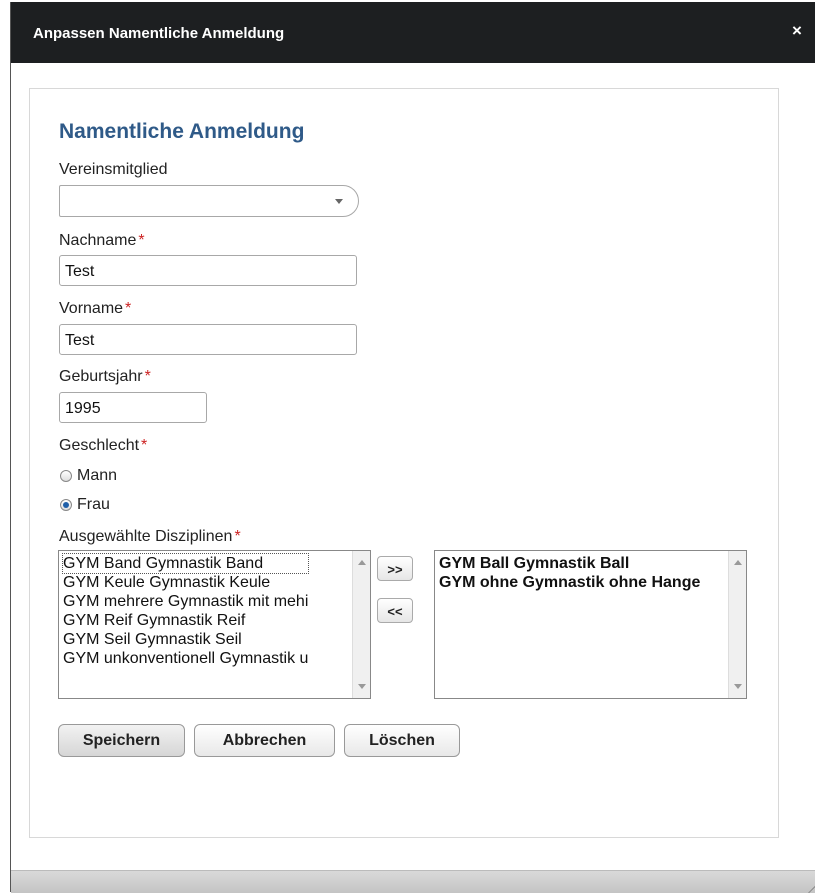 The width and height of the screenshot is (815, 893). I want to click on radio-frau: Frau, so click(85, 505).